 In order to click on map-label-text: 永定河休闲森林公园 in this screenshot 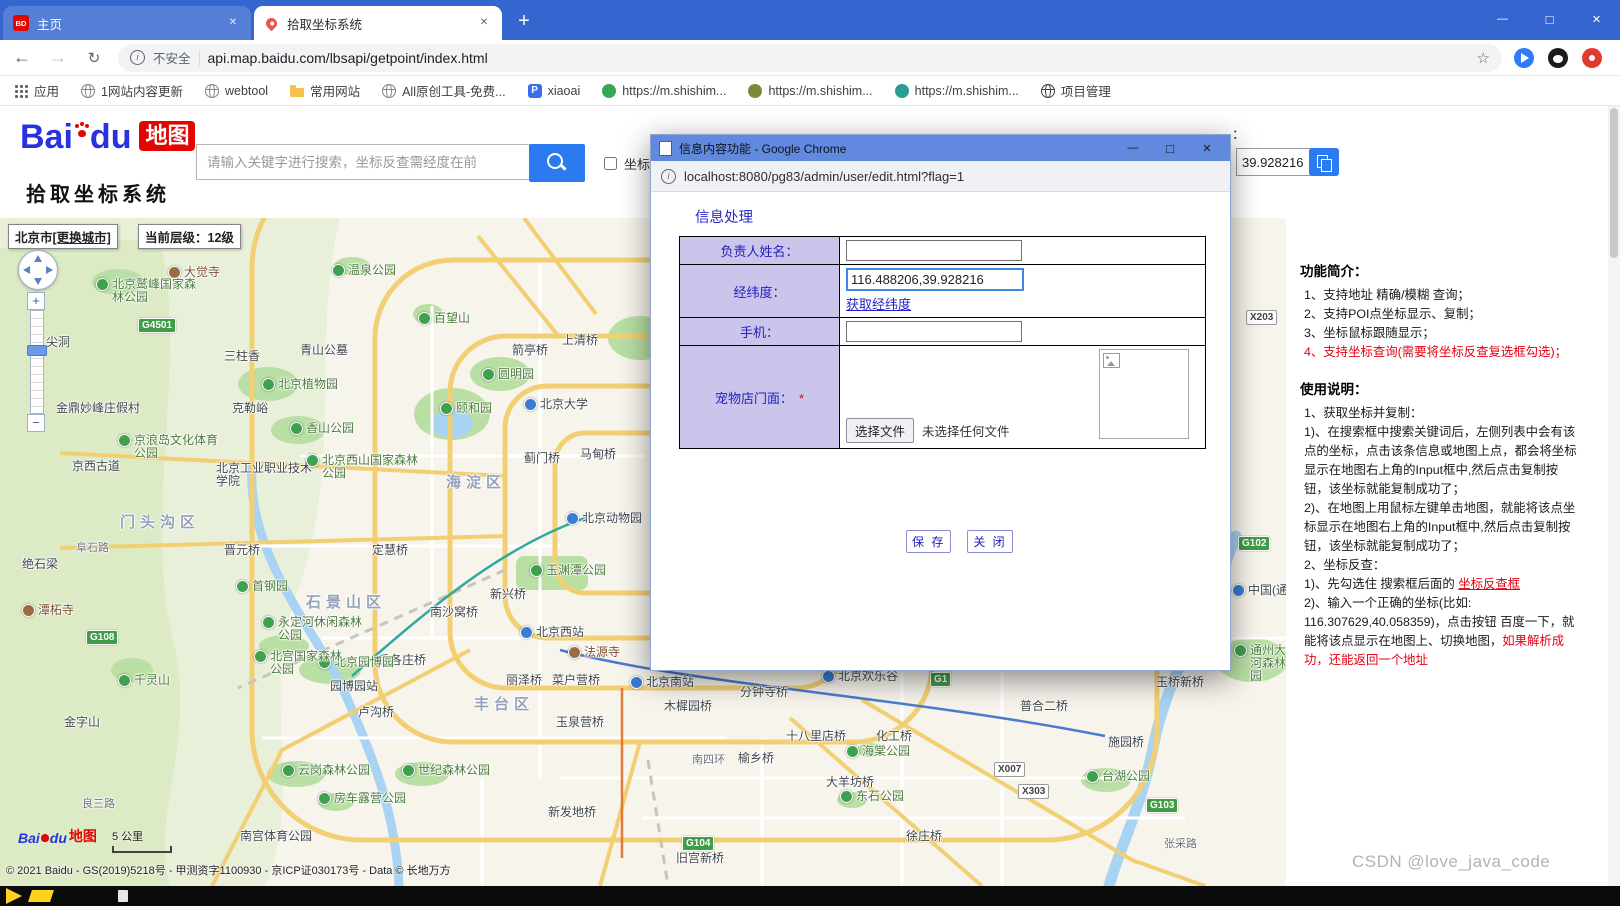, I will do `click(320, 628)`.